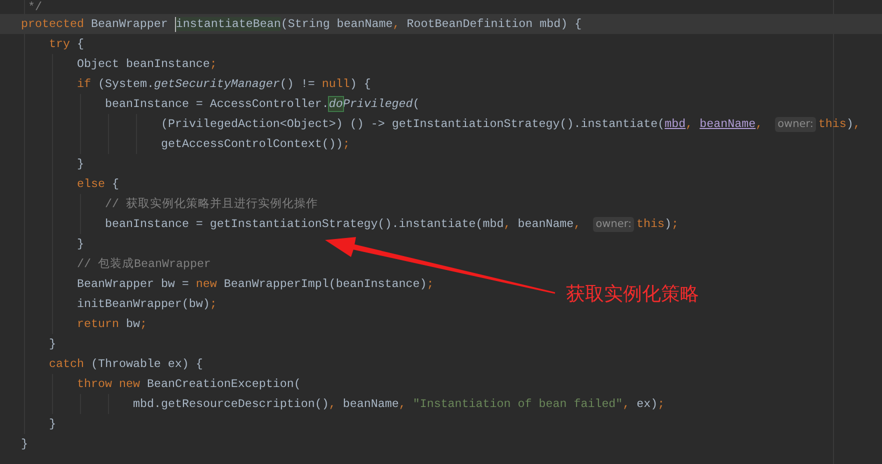 This screenshot has width=882, height=464. What do you see at coordinates (95, 24) in the screenshot?
I see `code-text: protected BeanWrapper` at bounding box center [95, 24].